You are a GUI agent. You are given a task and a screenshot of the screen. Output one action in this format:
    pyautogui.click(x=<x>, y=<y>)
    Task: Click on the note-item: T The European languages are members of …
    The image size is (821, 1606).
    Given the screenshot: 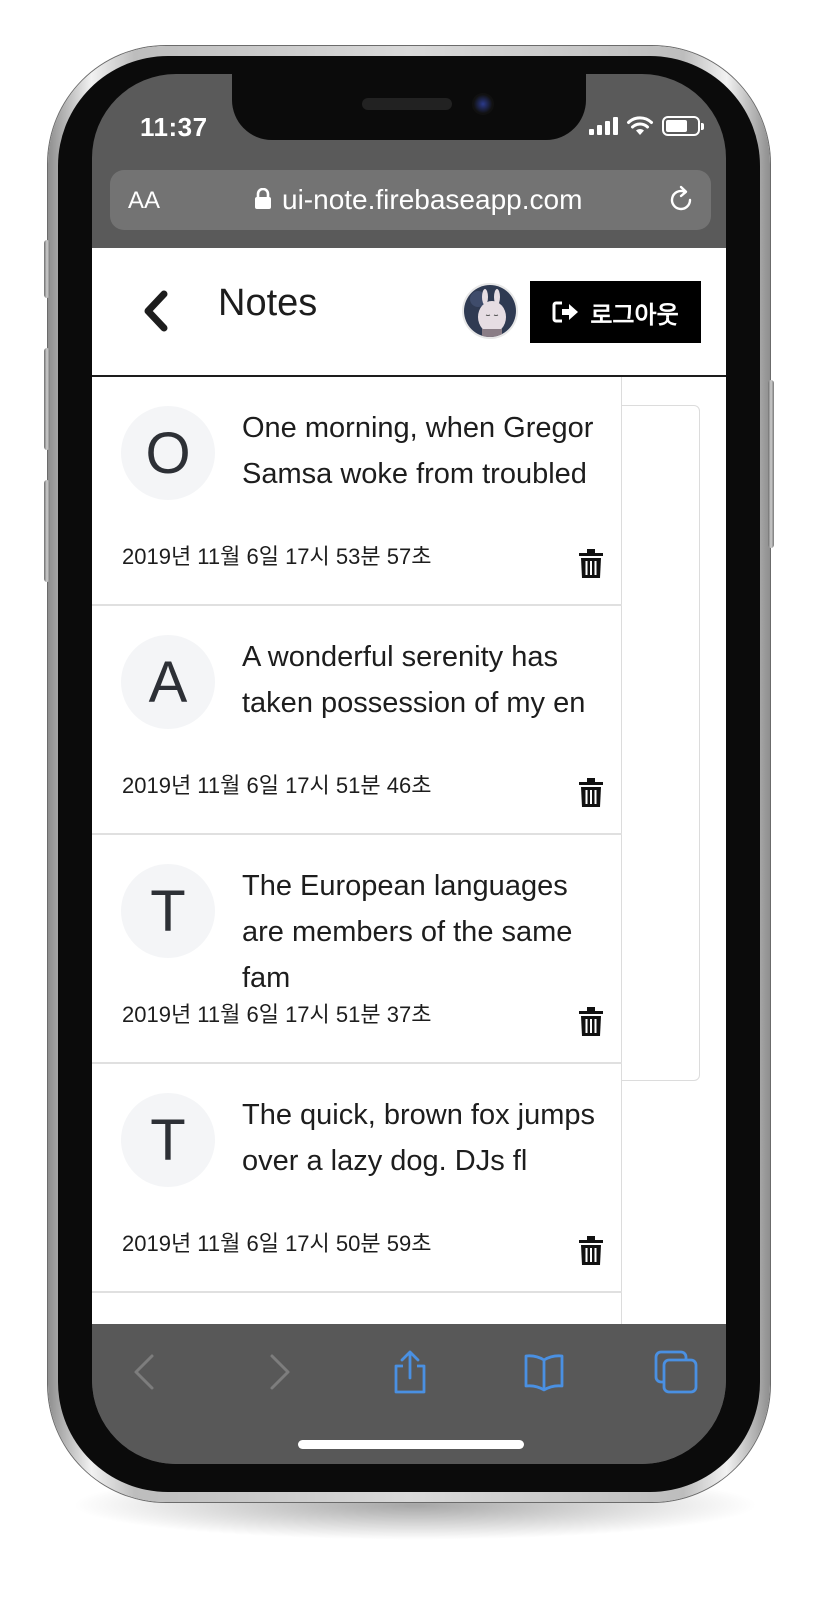 What is the action you would take?
    pyautogui.click(x=357, y=949)
    